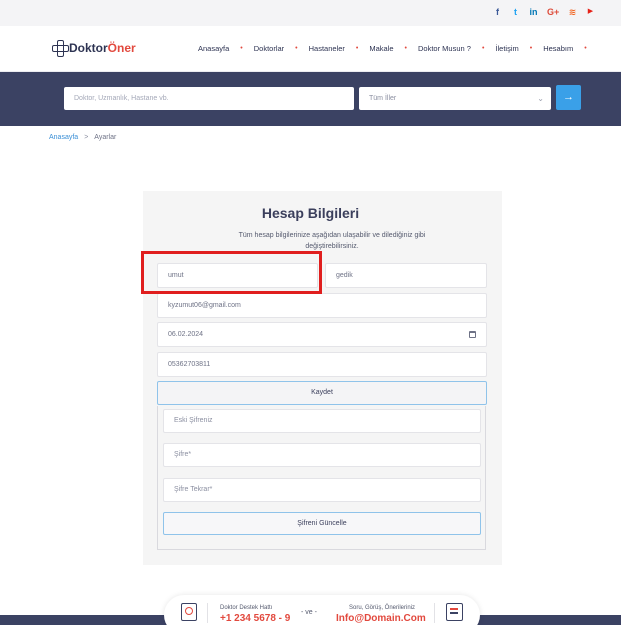  Describe the element at coordinates (322, 364) in the screenshot. I see `phone-field: 05362703811` at that location.